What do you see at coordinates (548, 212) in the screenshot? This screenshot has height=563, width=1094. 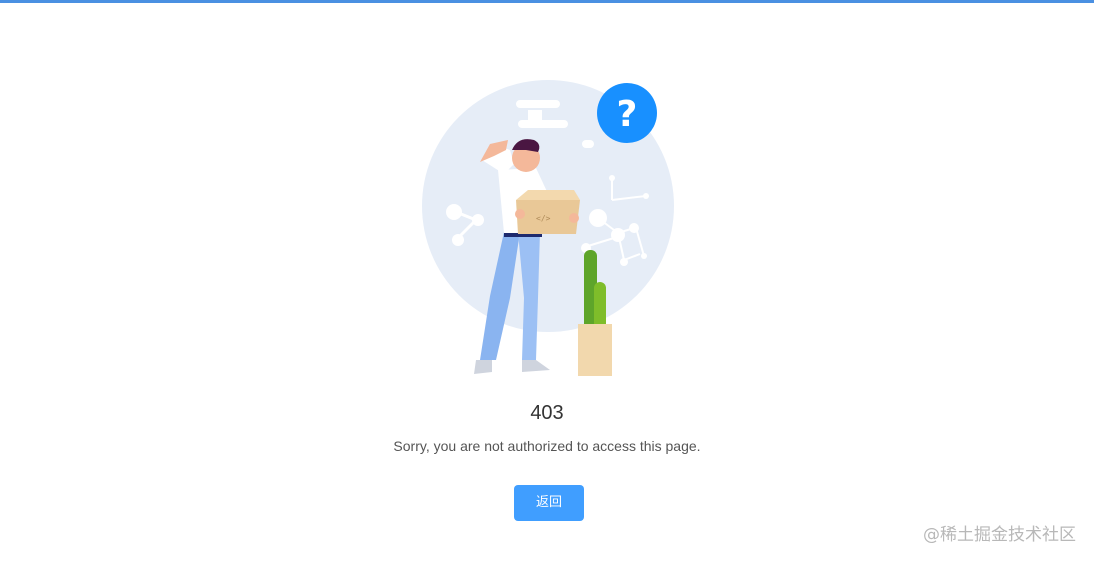 I see `cardboard-box-icon: </>` at bounding box center [548, 212].